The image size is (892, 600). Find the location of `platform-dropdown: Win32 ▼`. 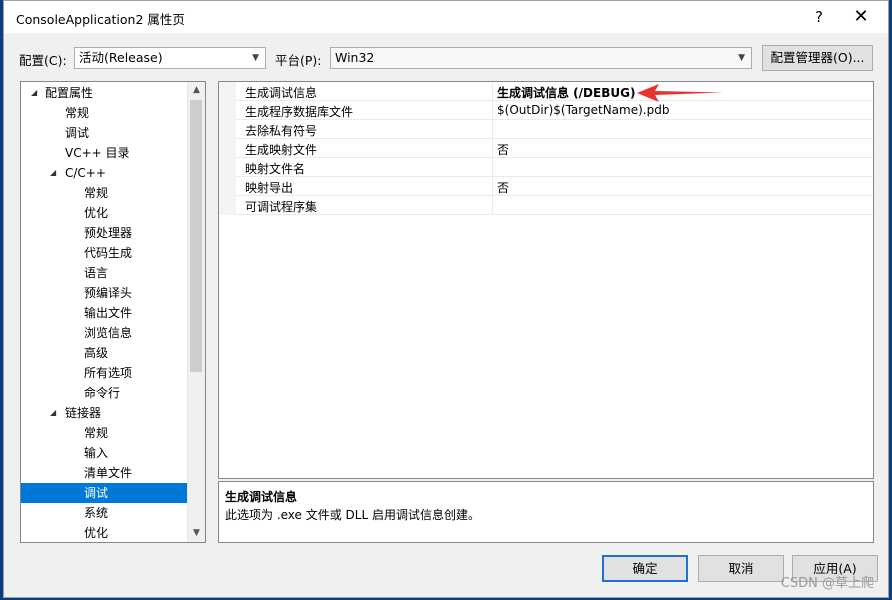

platform-dropdown: Win32 ▼ is located at coordinates (541, 58).